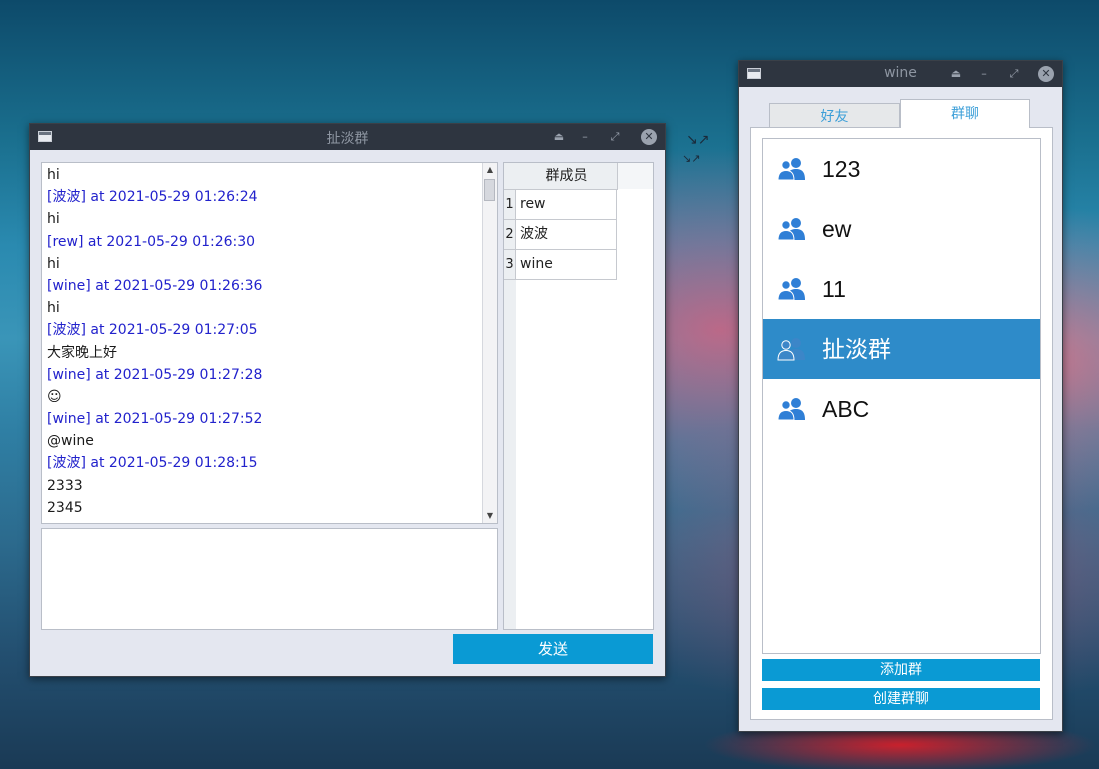 Image resolution: width=1099 pixels, height=769 pixels. What do you see at coordinates (151, 241) in the screenshot?
I see `message-header: [rew] at 2021-05-29 01:26:30` at bounding box center [151, 241].